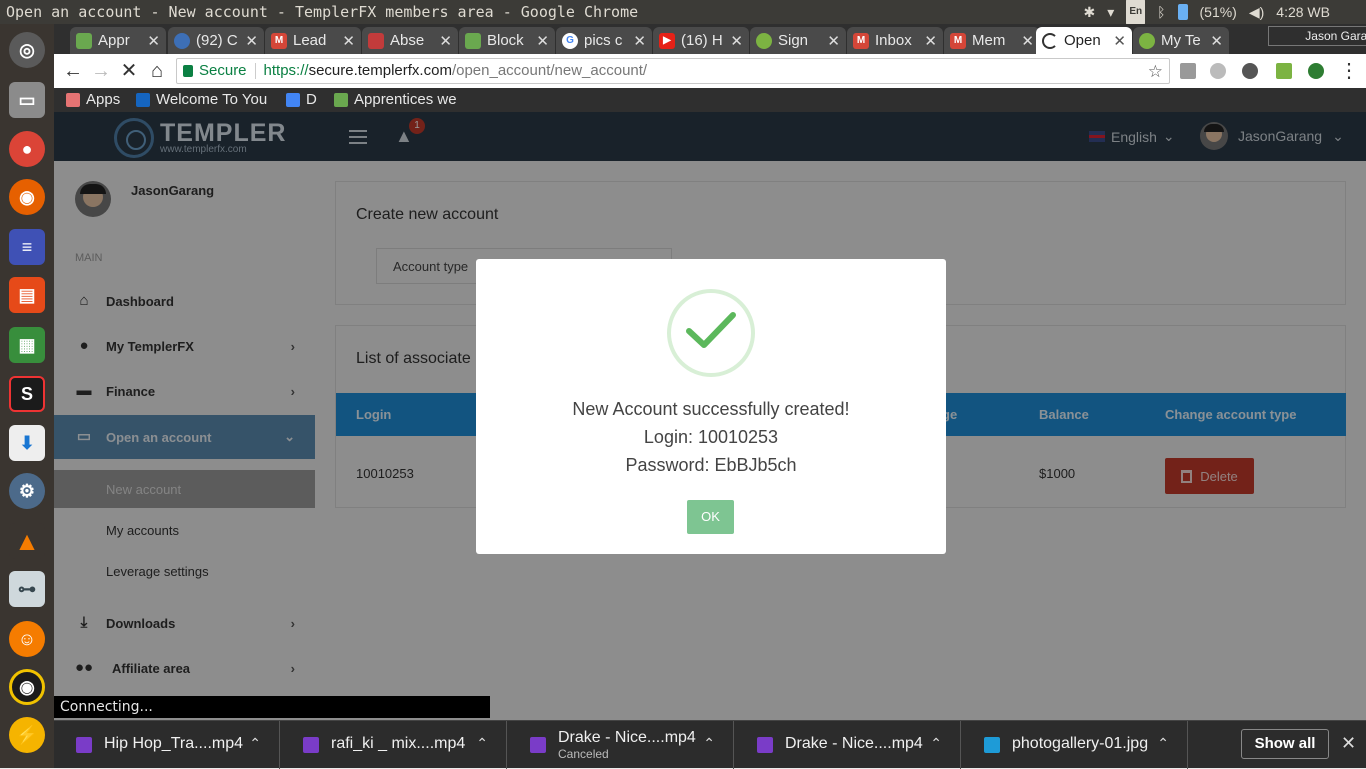  Describe the element at coordinates (313, 40) in the screenshot. I see `tab-3: M Lead ✕` at that location.